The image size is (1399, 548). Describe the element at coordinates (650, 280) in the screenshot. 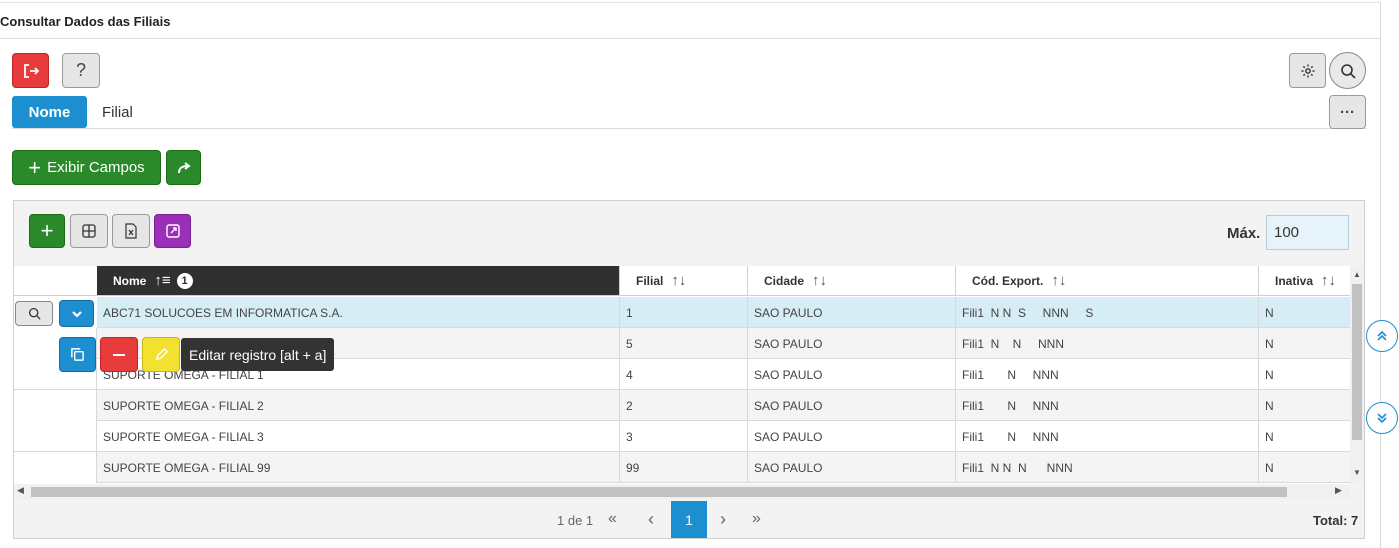

I see `col-header-label: Filial` at that location.